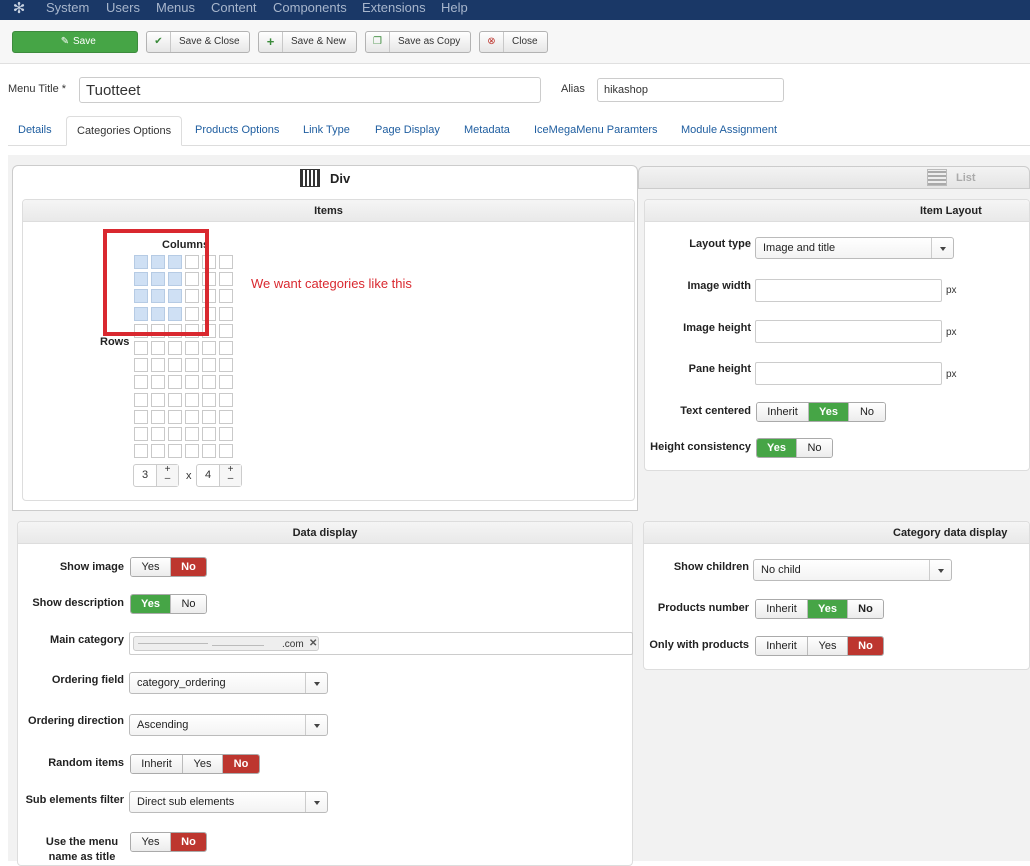 The image size is (1030, 866). Describe the element at coordinates (828, 609) in the screenshot. I see `products-number-yes: Yes` at that location.